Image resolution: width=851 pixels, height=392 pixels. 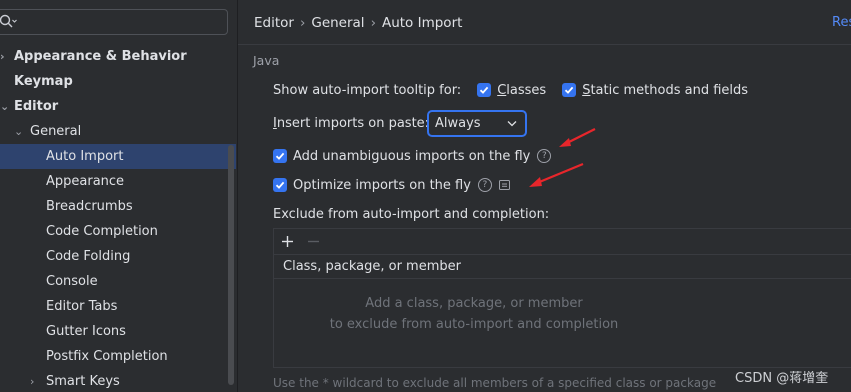 I want to click on chevron-down-icon, so click(x=512, y=124).